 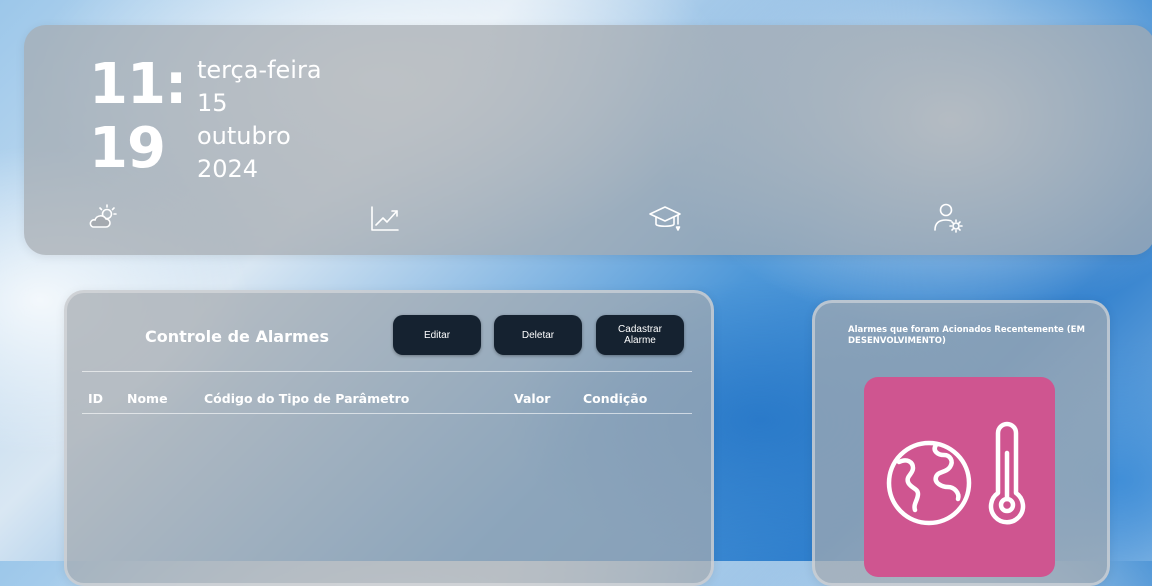 What do you see at coordinates (307, 398) in the screenshot?
I see `column-header-param-type: Código do Tipo de Parâmetro` at bounding box center [307, 398].